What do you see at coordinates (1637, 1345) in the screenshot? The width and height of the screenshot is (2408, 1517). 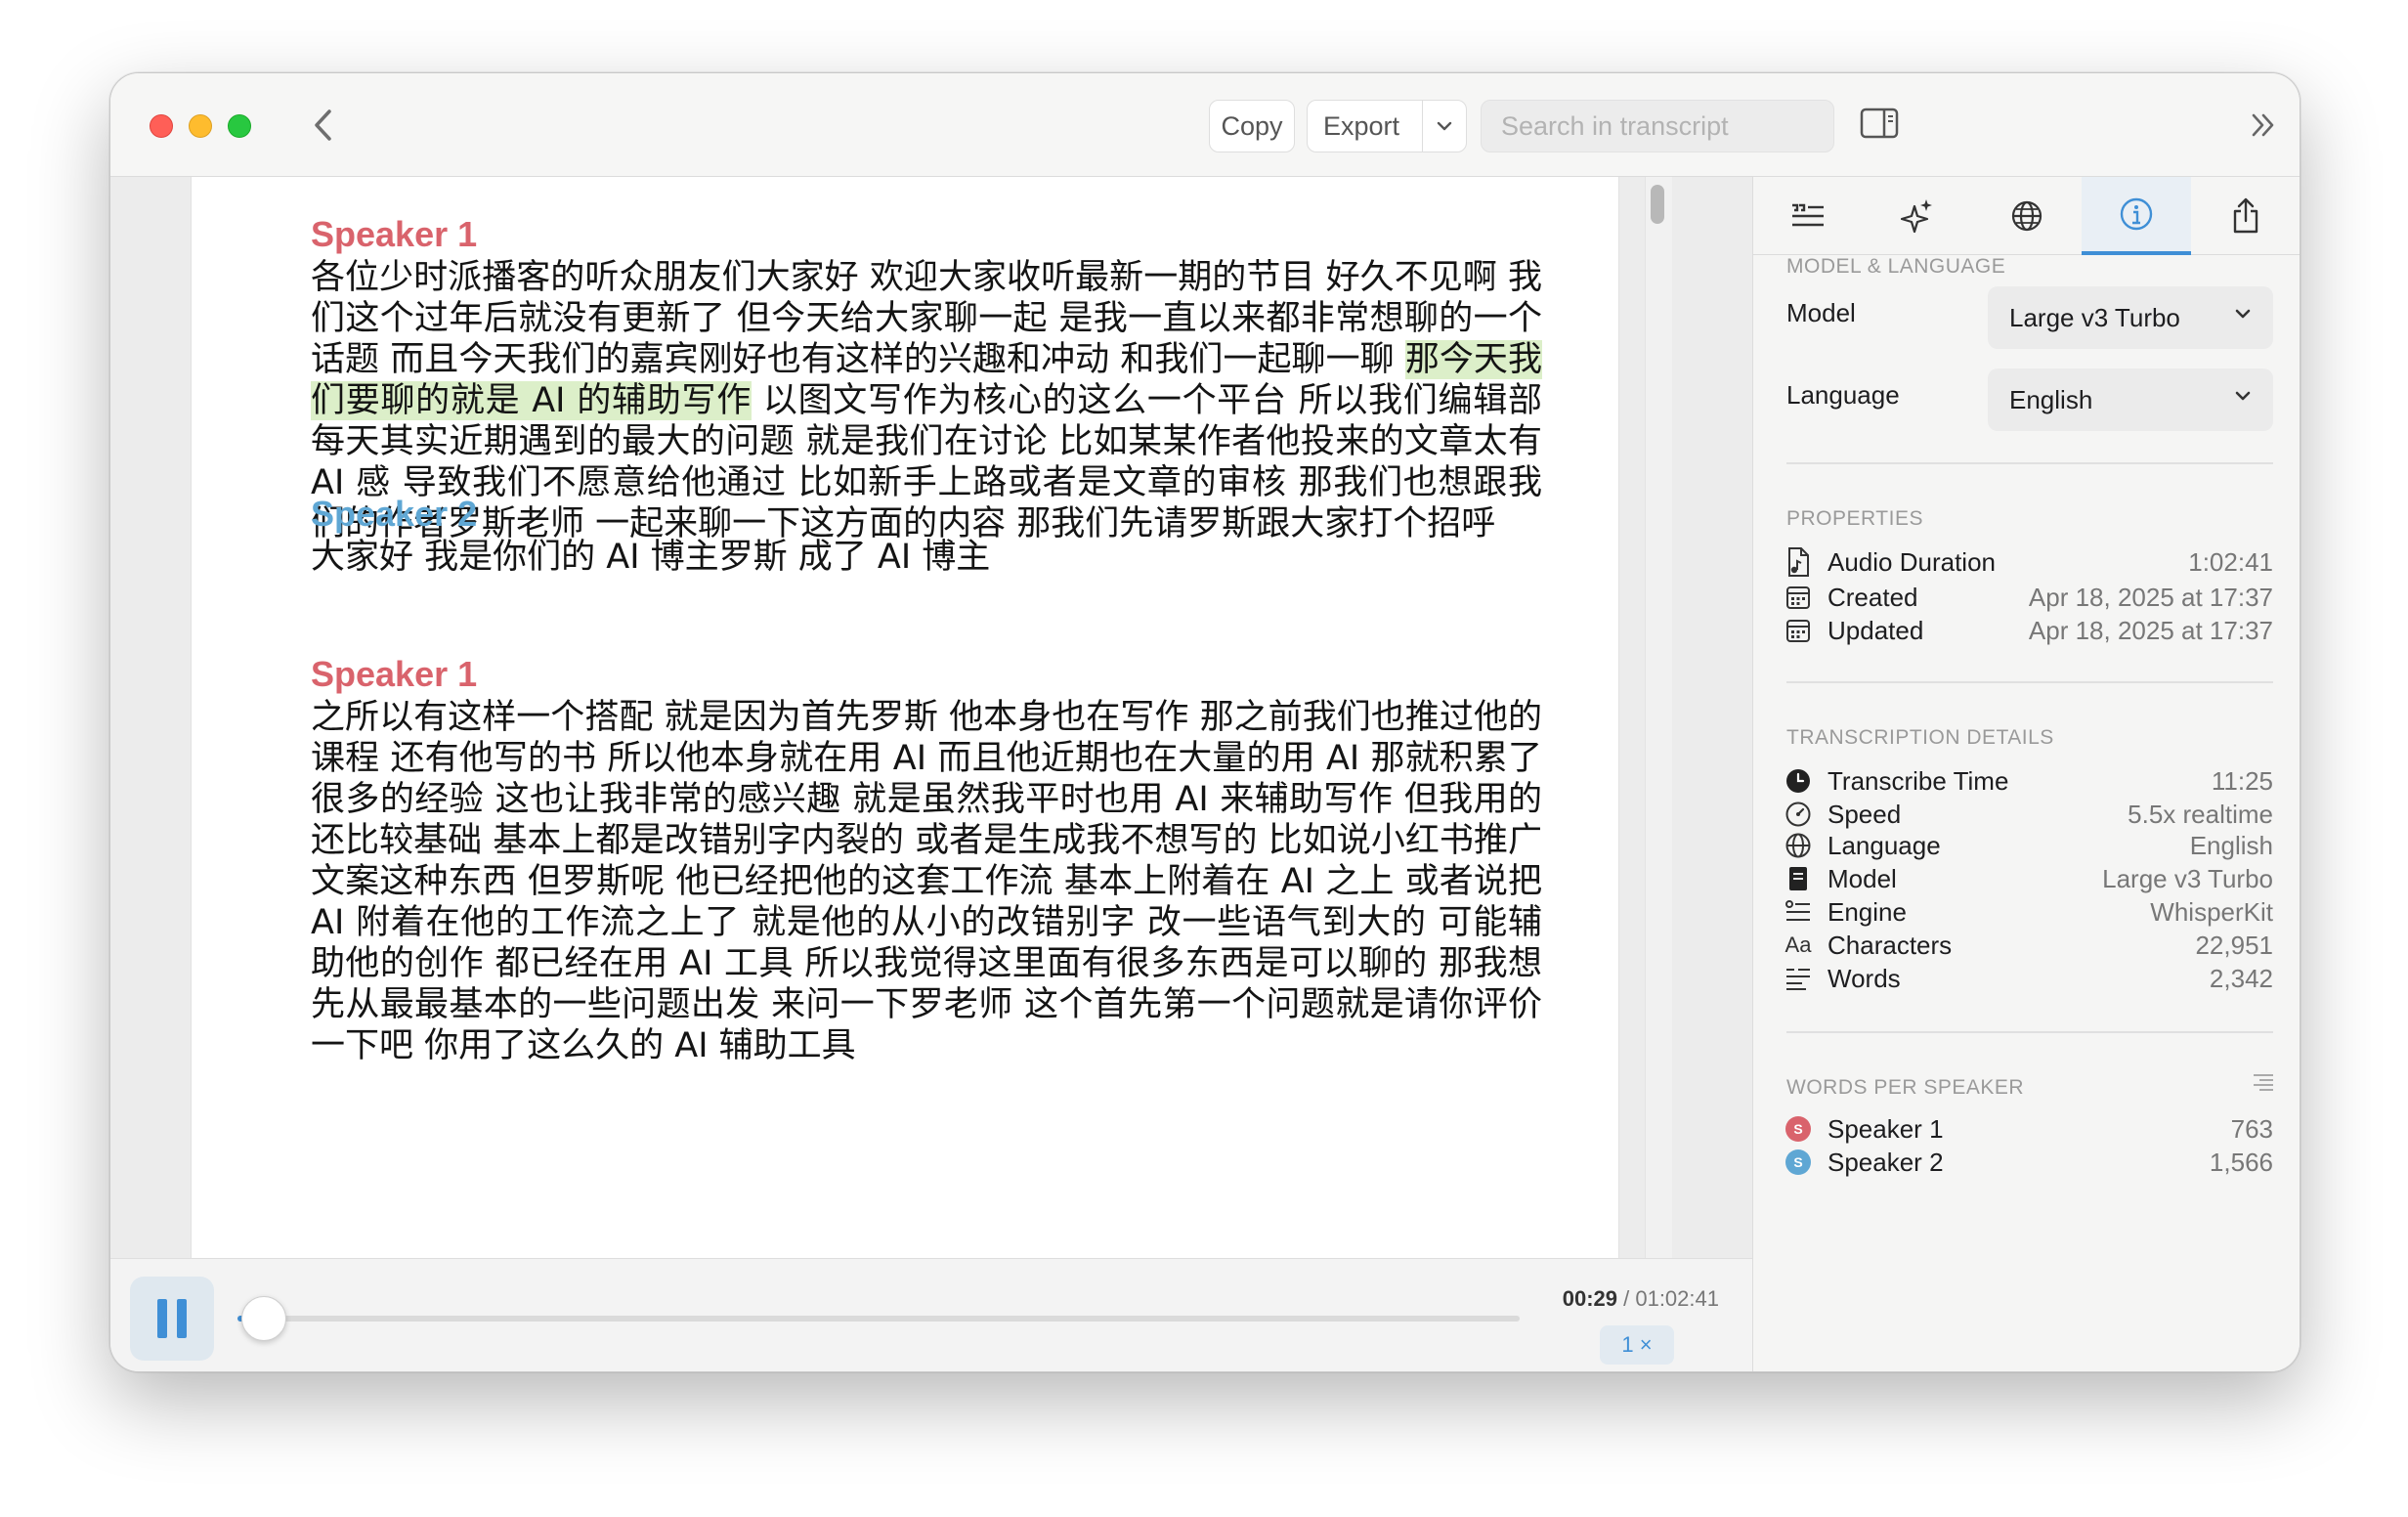 I see `playback-speed-button: 1 ×` at bounding box center [1637, 1345].